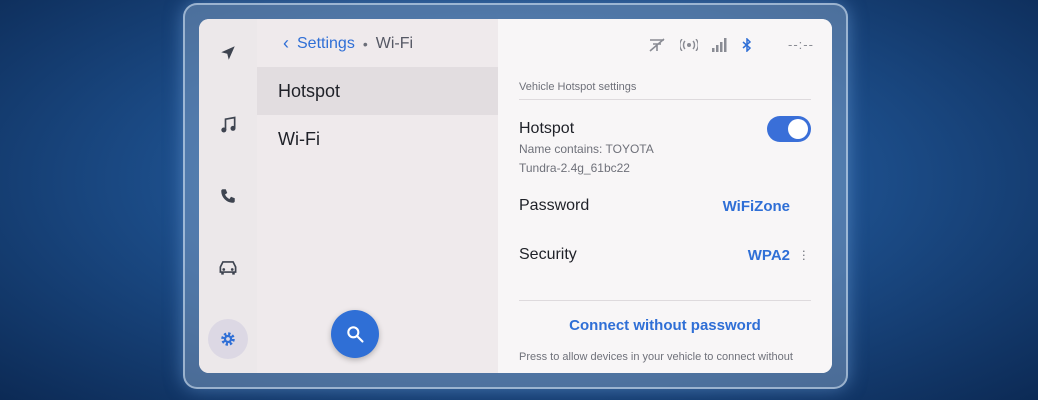  What do you see at coordinates (665, 325) in the screenshot?
I see `connect-without-password-button: Connect without password` at bounding box center [665, 325].